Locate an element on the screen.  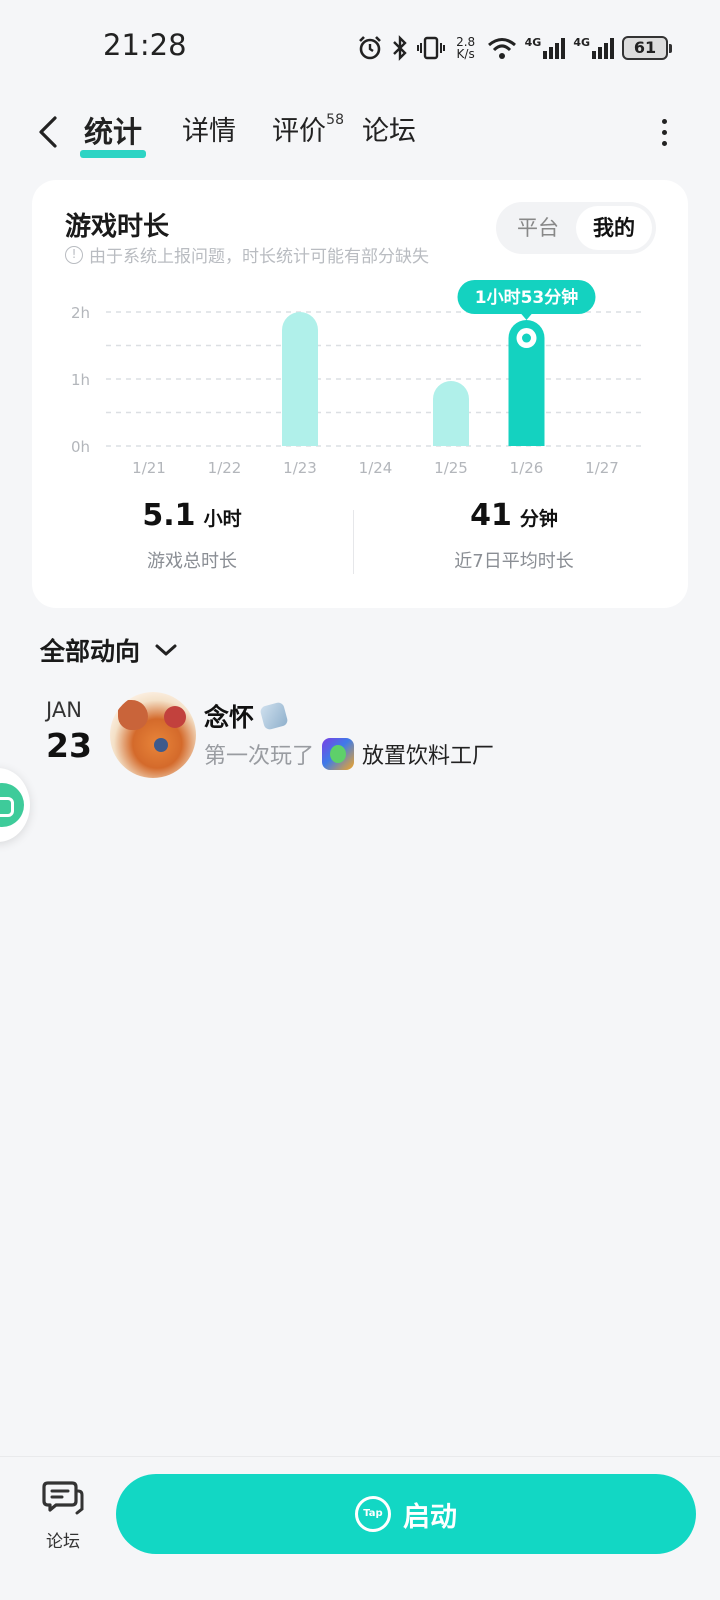
average-playtime-unit: 分钟 is located at coordinates (538, 519).